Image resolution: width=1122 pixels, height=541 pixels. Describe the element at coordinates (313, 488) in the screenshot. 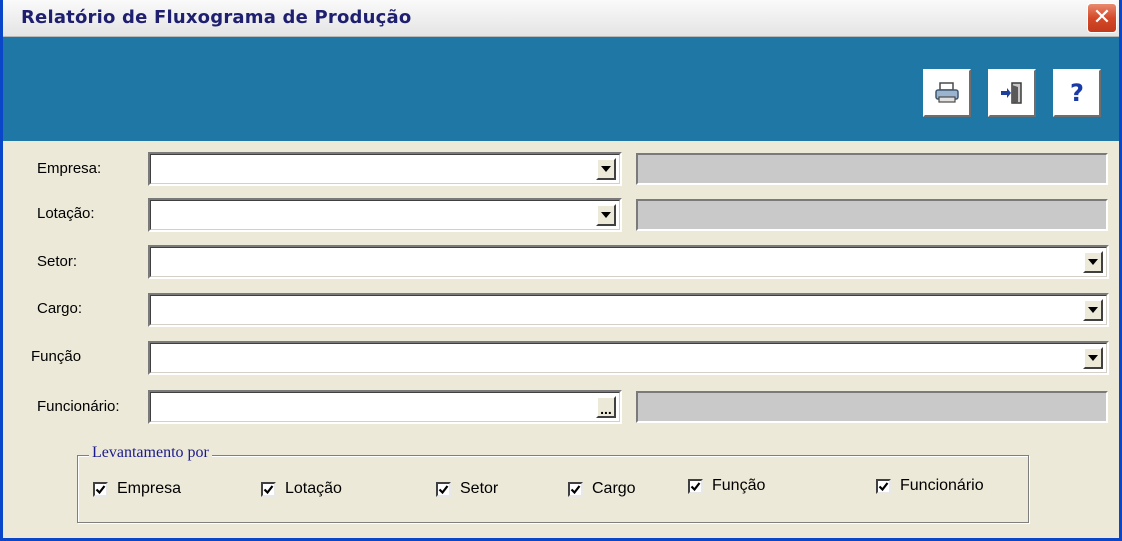

I see `checkbox-label: Lotação` at that location.